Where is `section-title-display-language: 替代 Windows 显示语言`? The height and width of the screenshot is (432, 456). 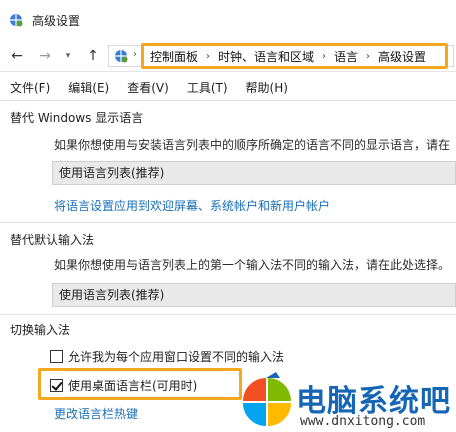 section-title-display-language: 替代 Windows 显示语言 is located at coordinates (77, 118).